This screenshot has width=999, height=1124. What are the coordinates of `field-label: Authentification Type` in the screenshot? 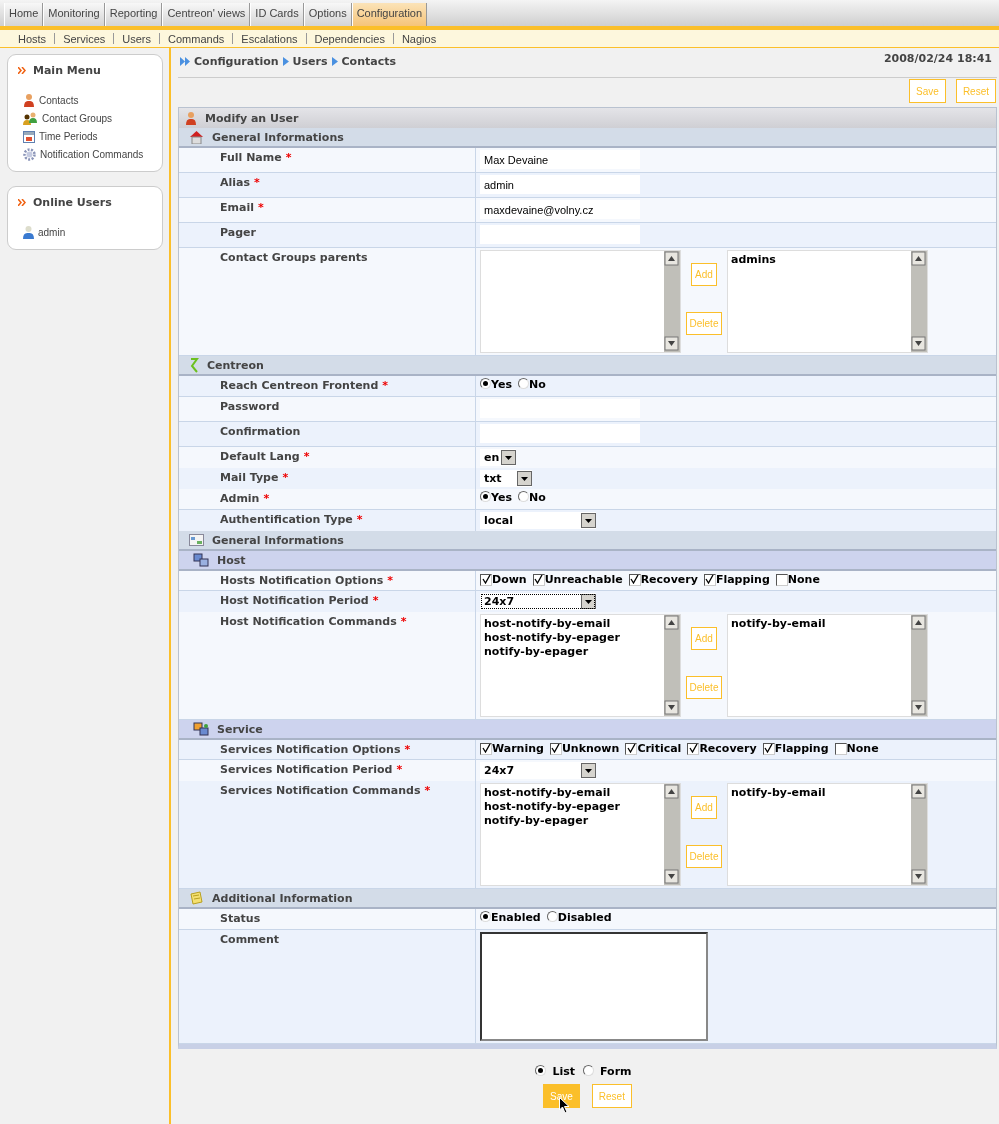 It's located at (286, 519).